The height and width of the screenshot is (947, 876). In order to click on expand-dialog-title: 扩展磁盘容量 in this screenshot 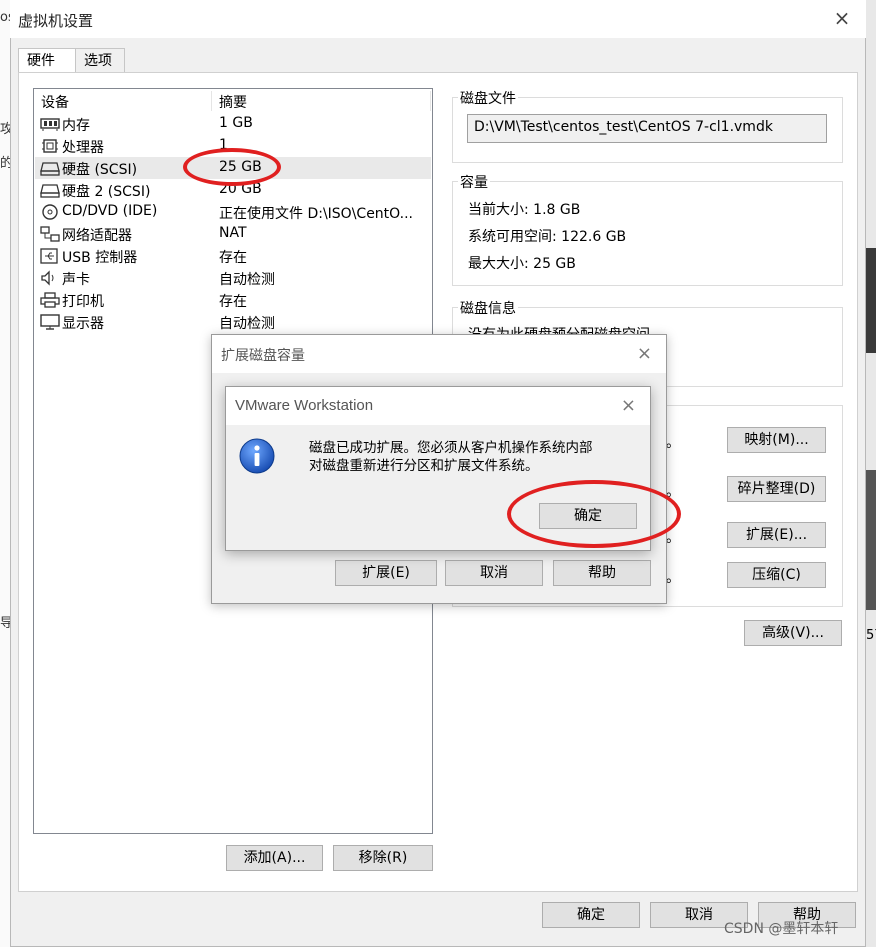, I will do `click(263, 356)`.